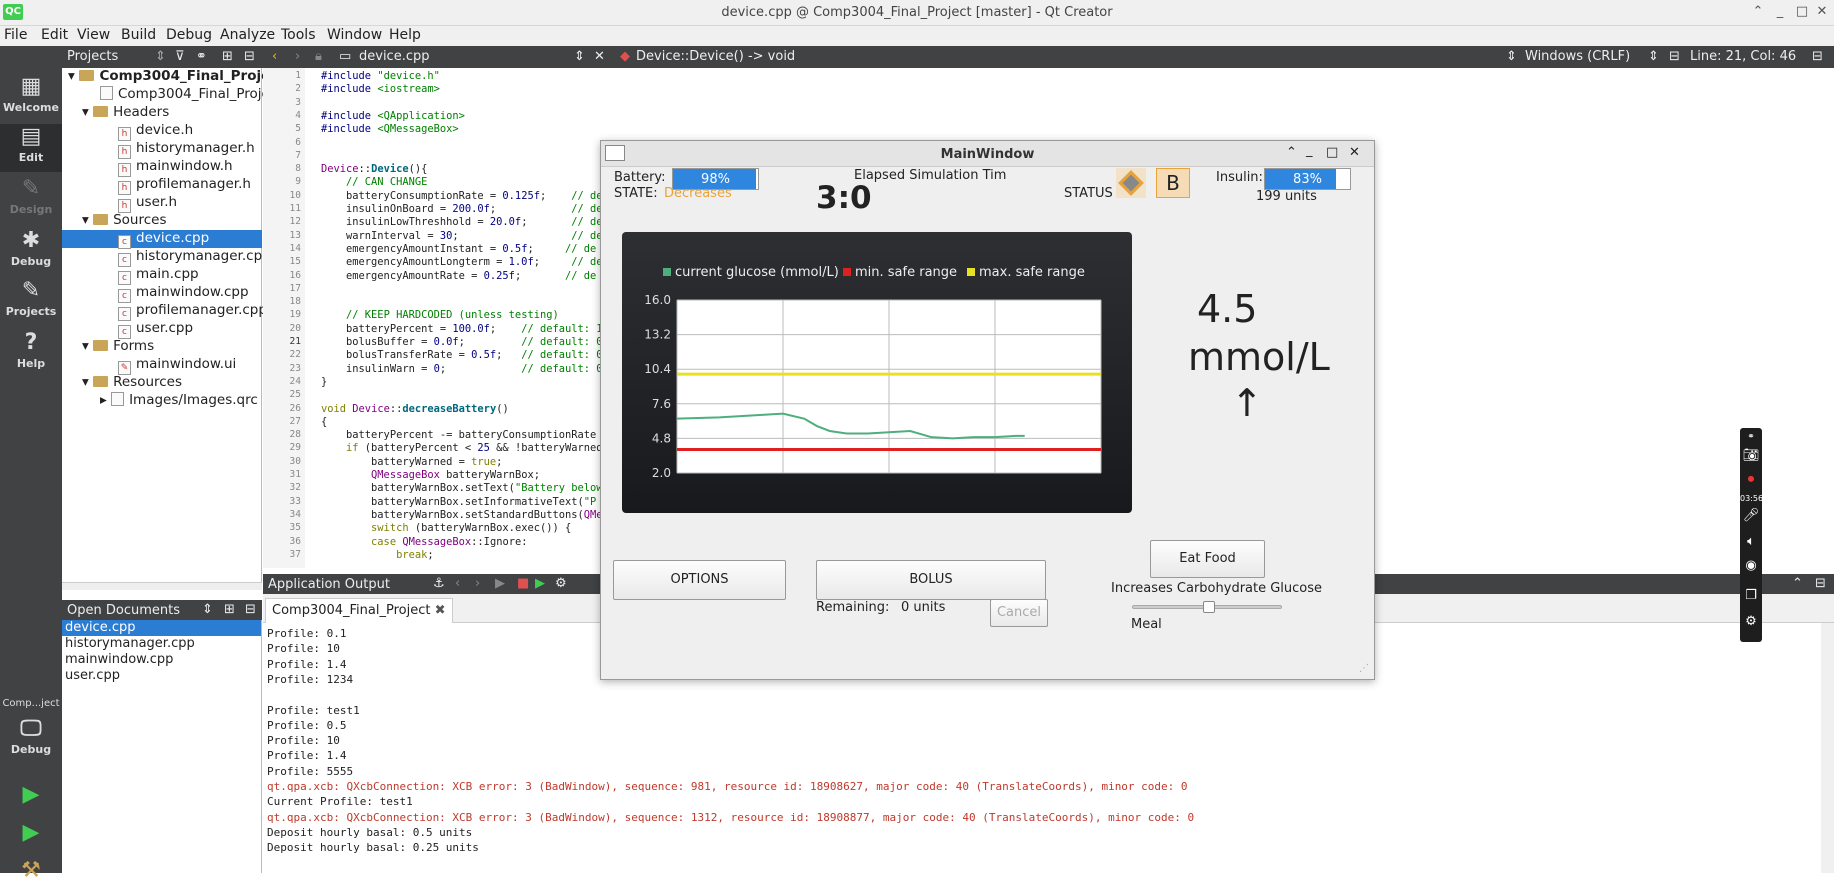  What do you see at coordinates (1751, 541) in the screenshot?
I see `speaker-icon: 🔈︎` at bounding box center [1751, 541].